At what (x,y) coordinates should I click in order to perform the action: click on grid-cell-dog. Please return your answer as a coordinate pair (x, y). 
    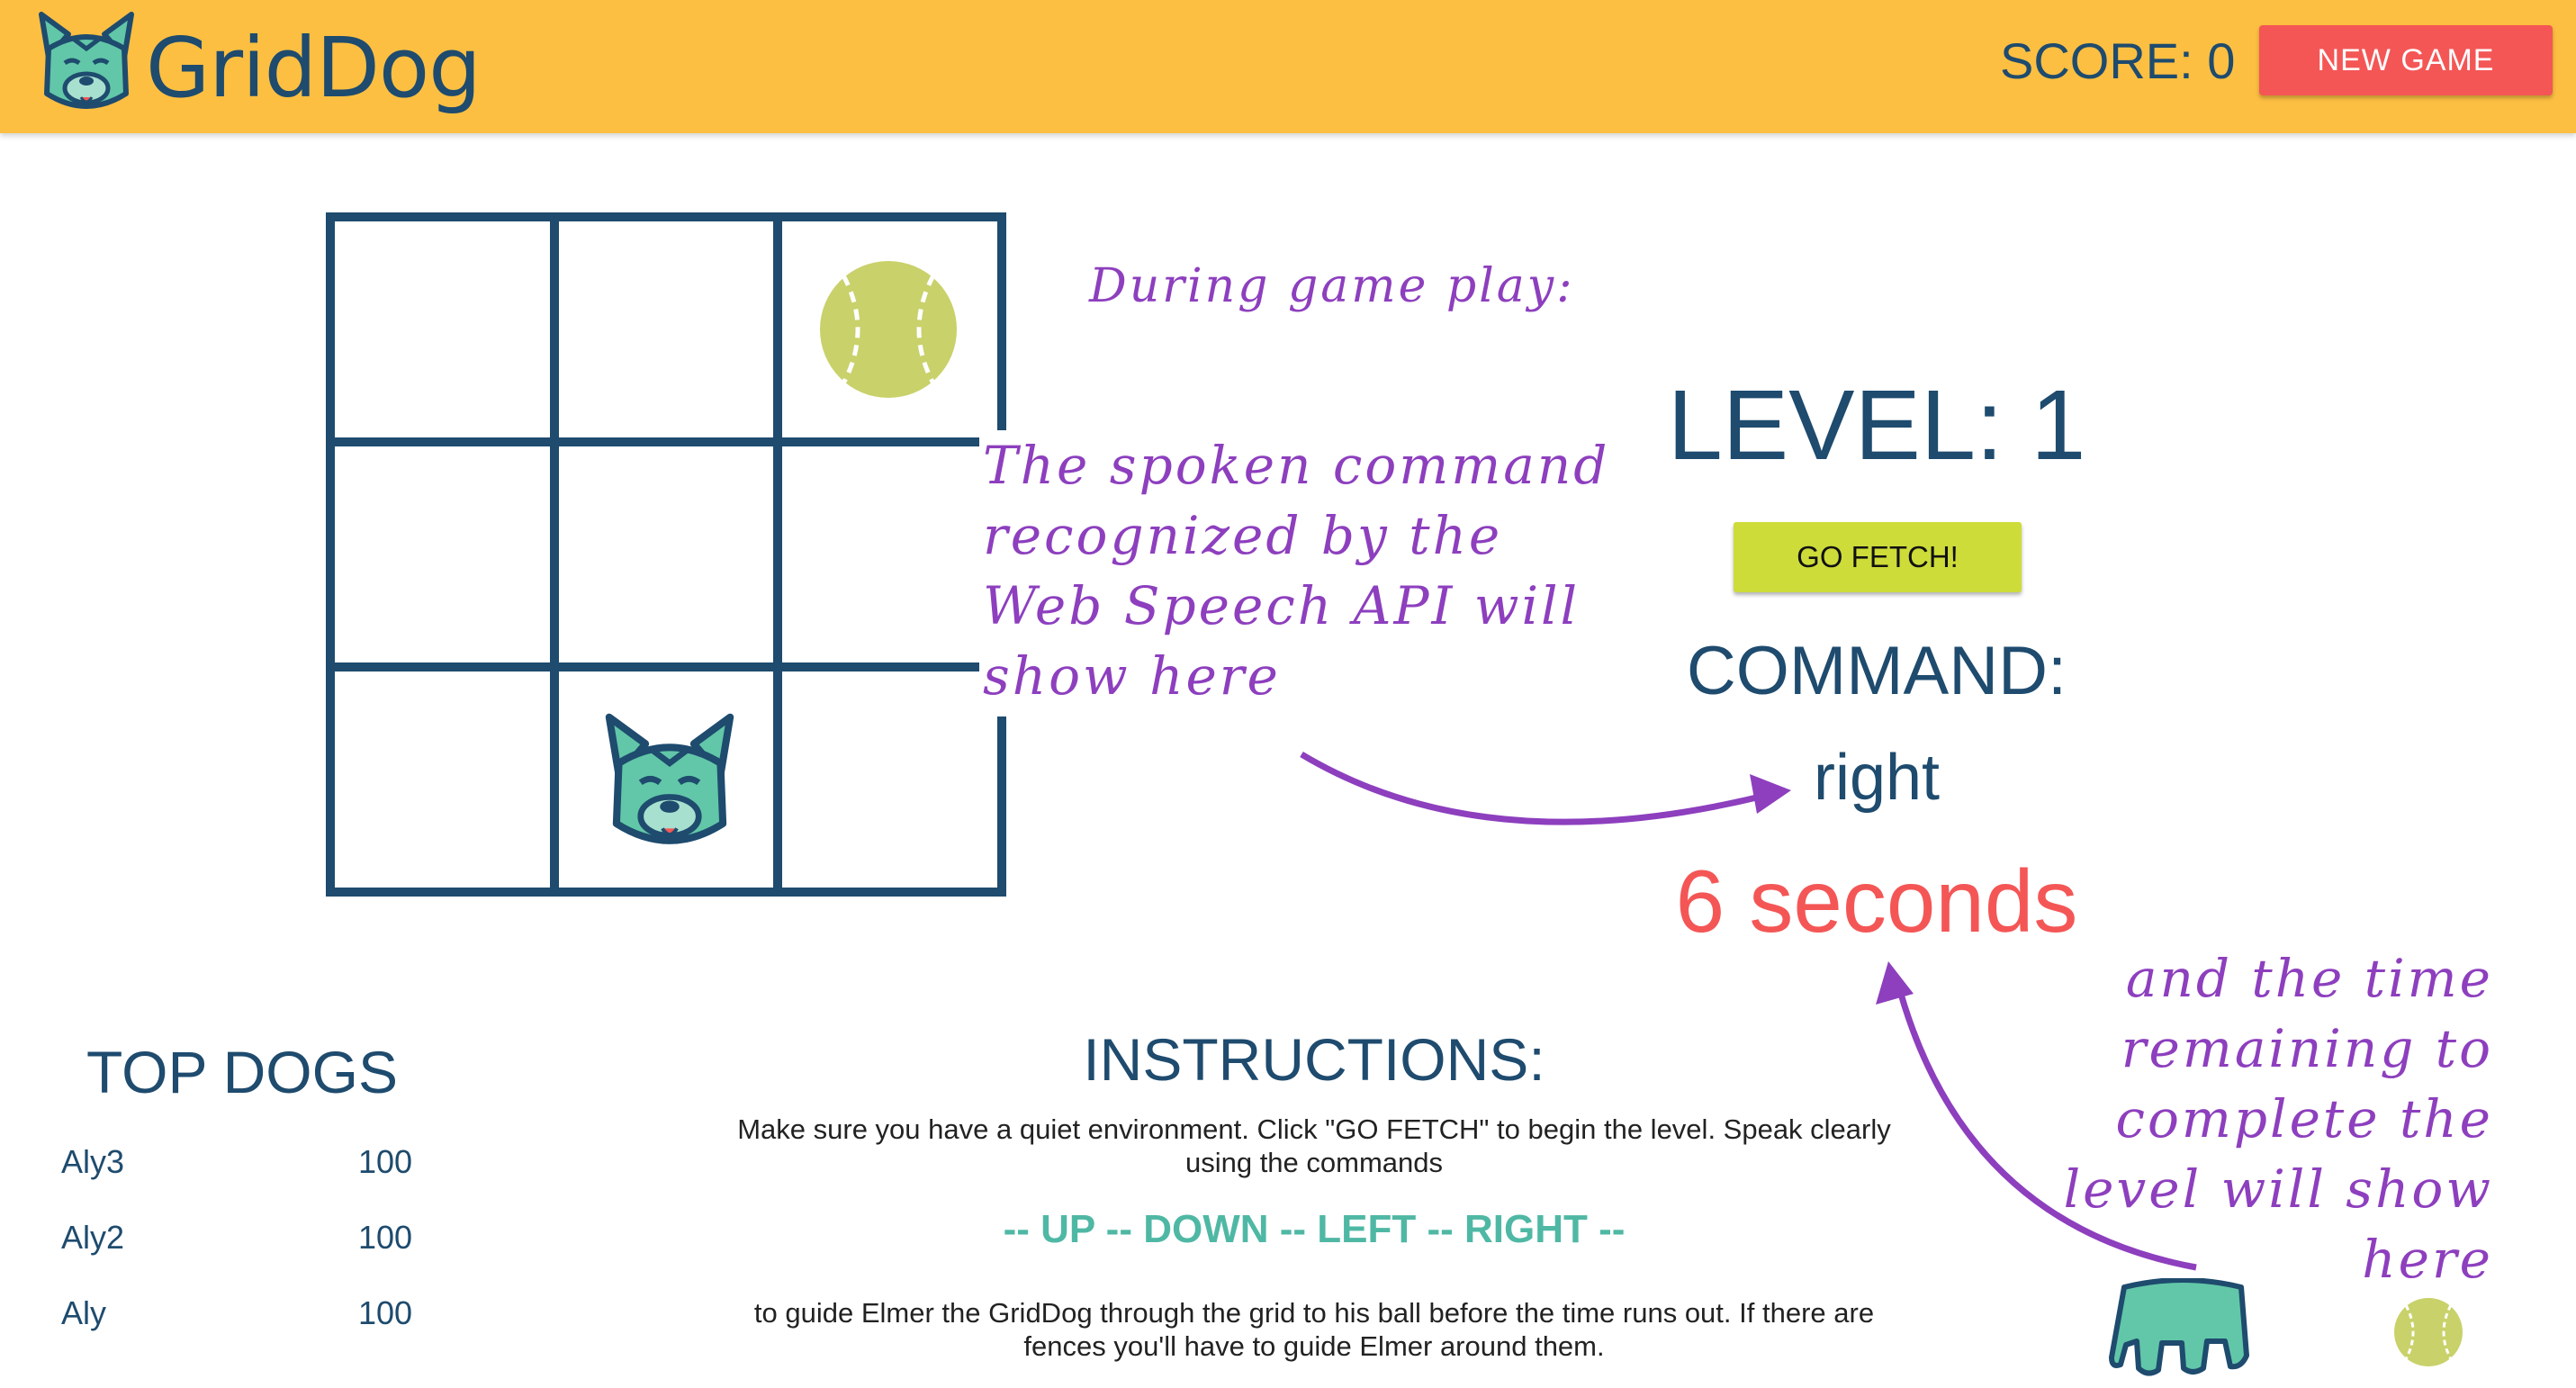
    Looking at the image, I should click on (666, 780).